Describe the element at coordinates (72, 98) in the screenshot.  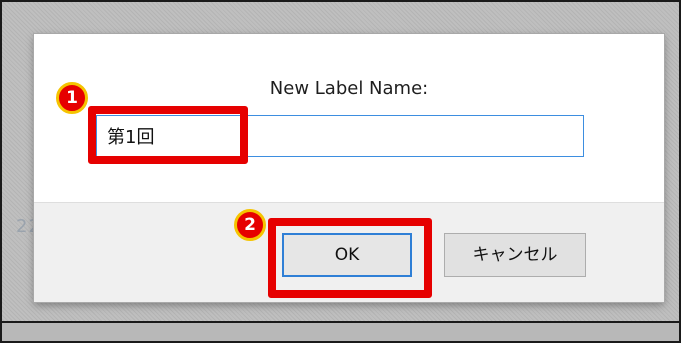
I see `step-1-badge: 1` at that location.